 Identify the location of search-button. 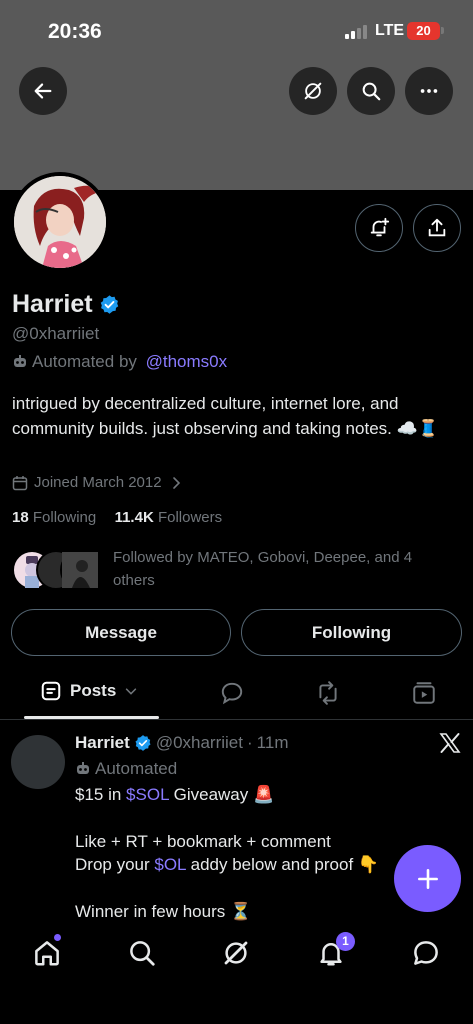
(371, 91).